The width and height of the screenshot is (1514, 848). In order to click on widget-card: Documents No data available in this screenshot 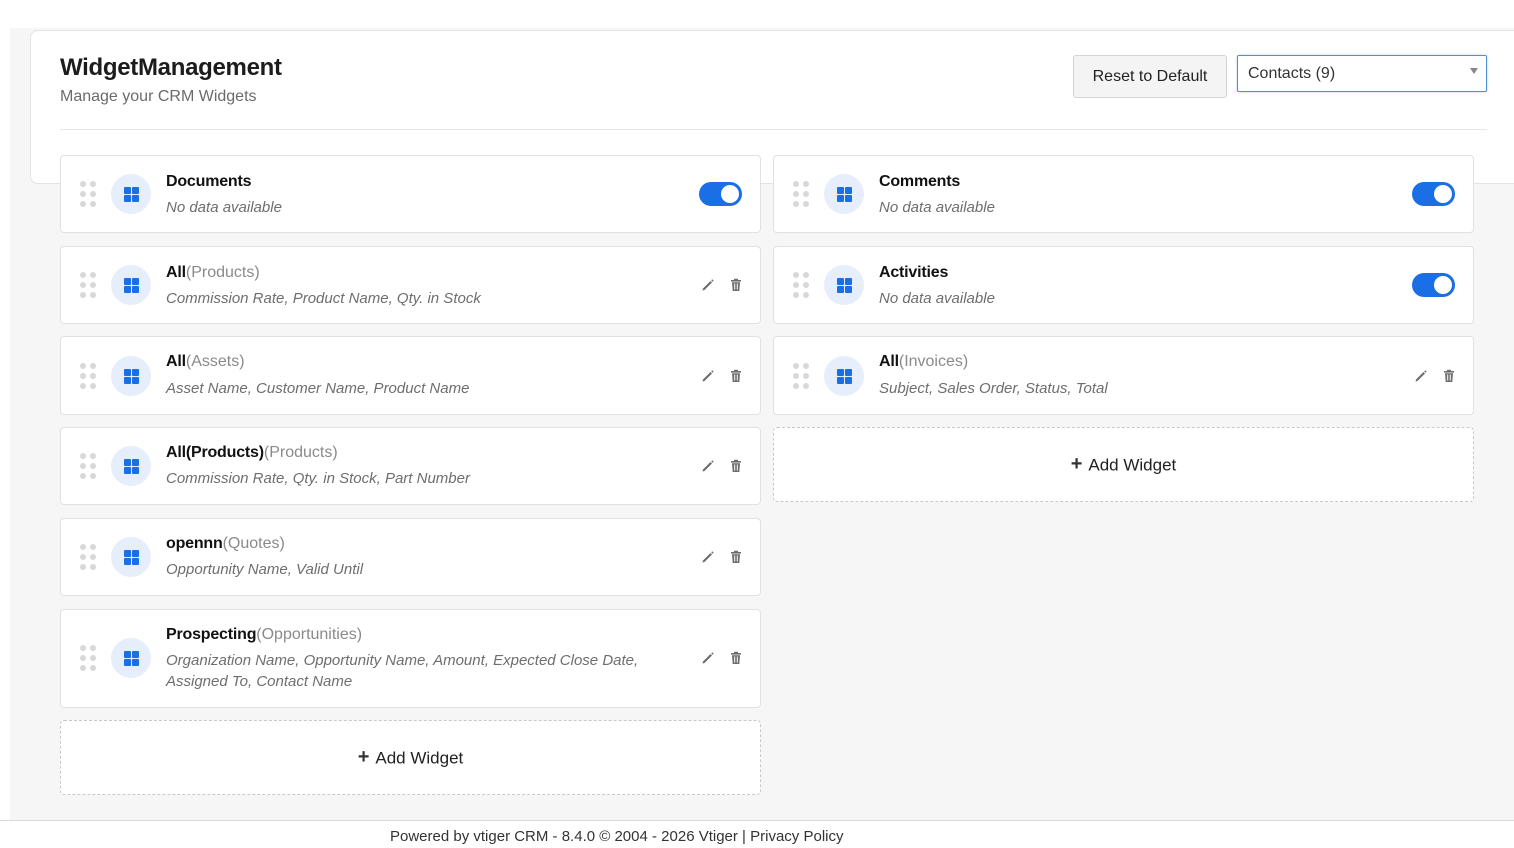, I will do `click(410, 194)`.